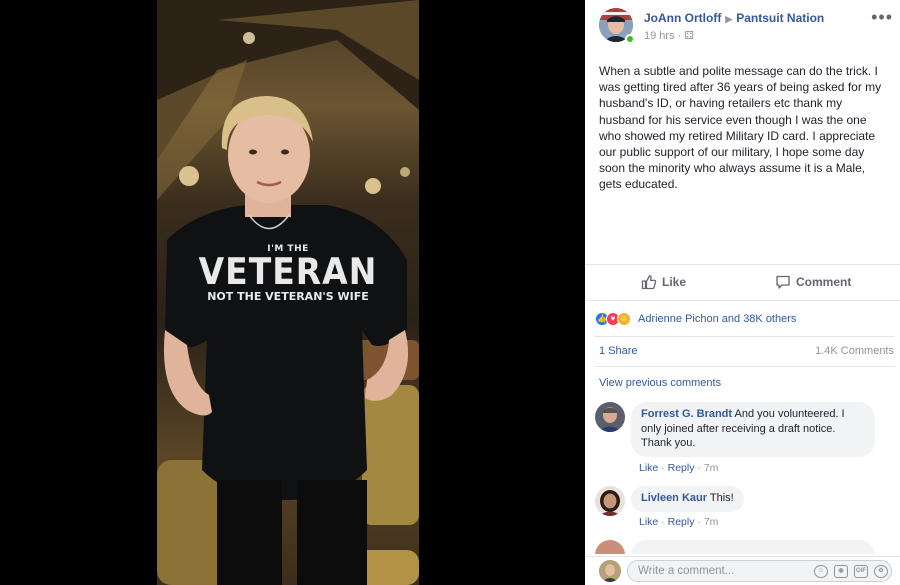 The height and width of the screenshot is (585, 900). I want to click on comment-item-partial, so click(745, 547).